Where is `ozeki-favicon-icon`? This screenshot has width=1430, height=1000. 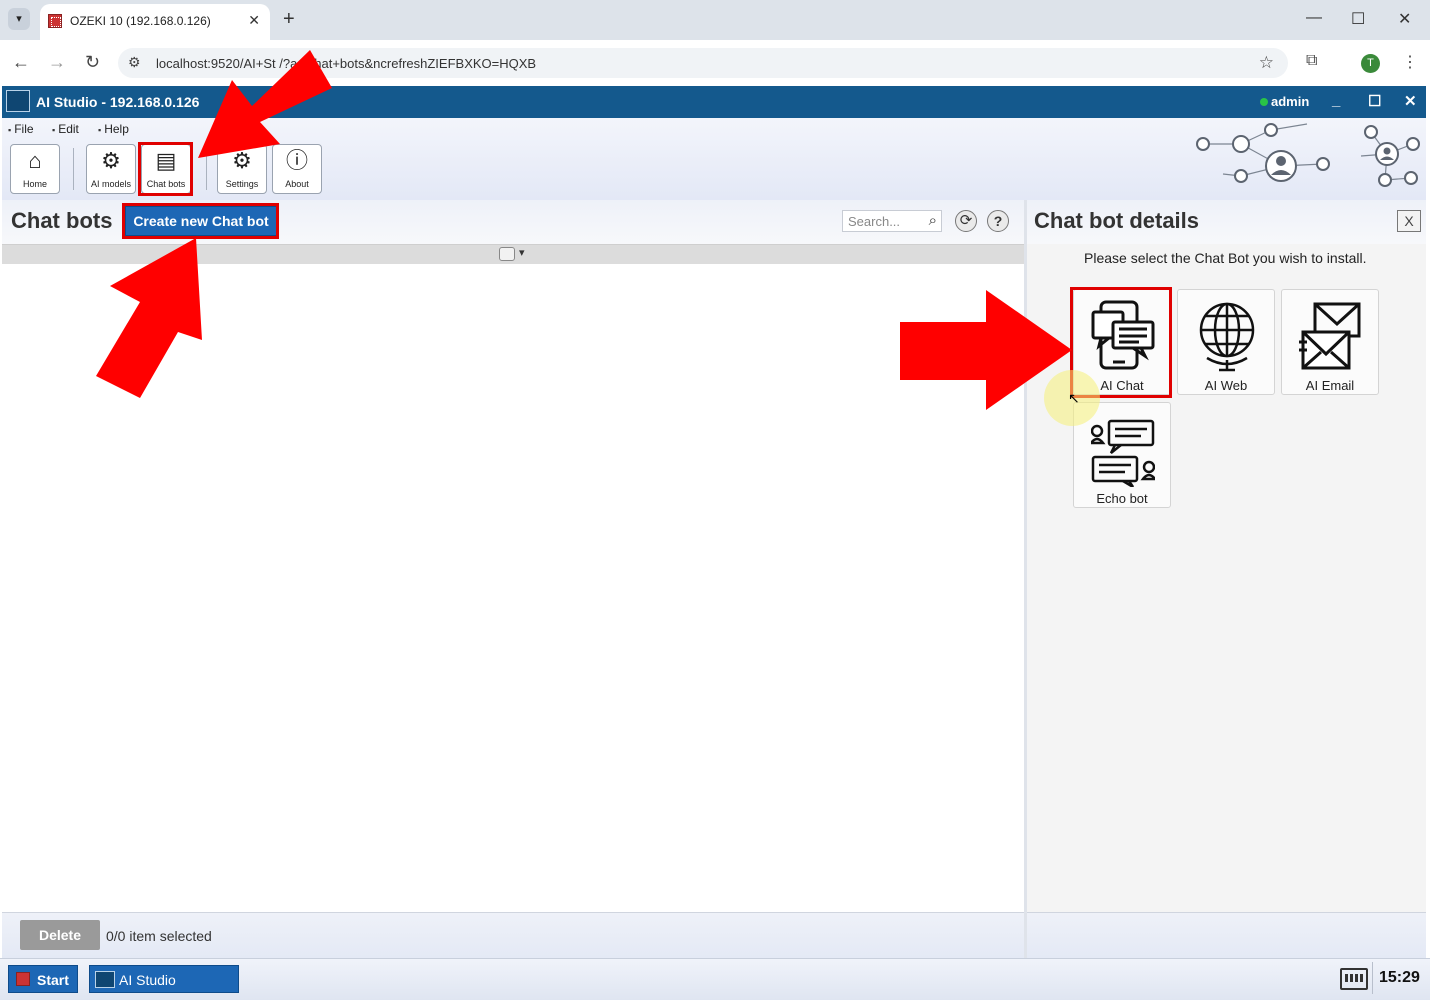 ozeki-favicon-icon is located at coordinates (55, 21).